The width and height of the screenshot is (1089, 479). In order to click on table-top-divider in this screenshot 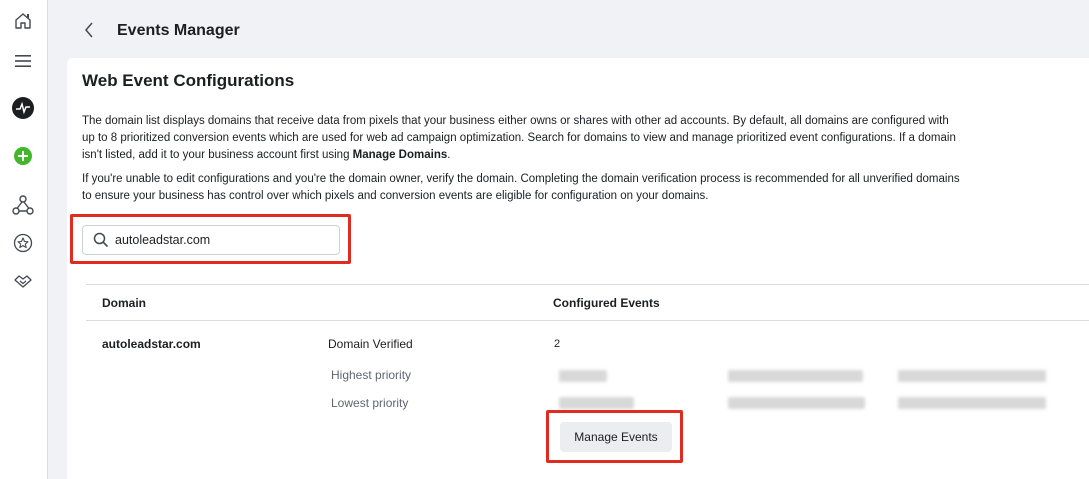, I will do `click(587, 284)`.